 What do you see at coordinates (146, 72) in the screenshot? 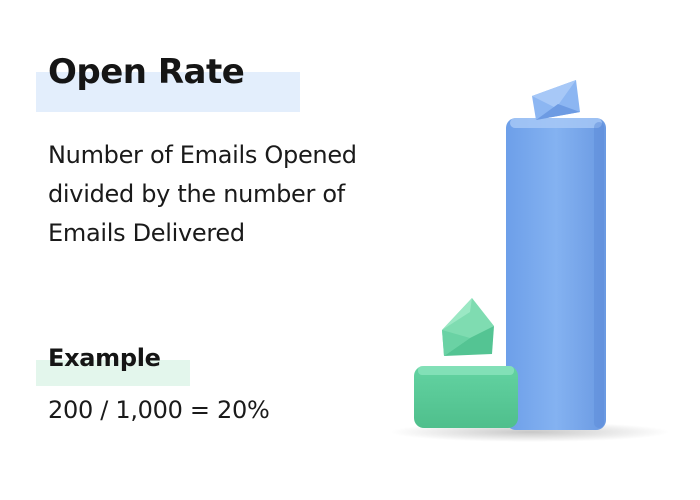
I see `page-title: Open Rate` at bounding box center [146, 72].